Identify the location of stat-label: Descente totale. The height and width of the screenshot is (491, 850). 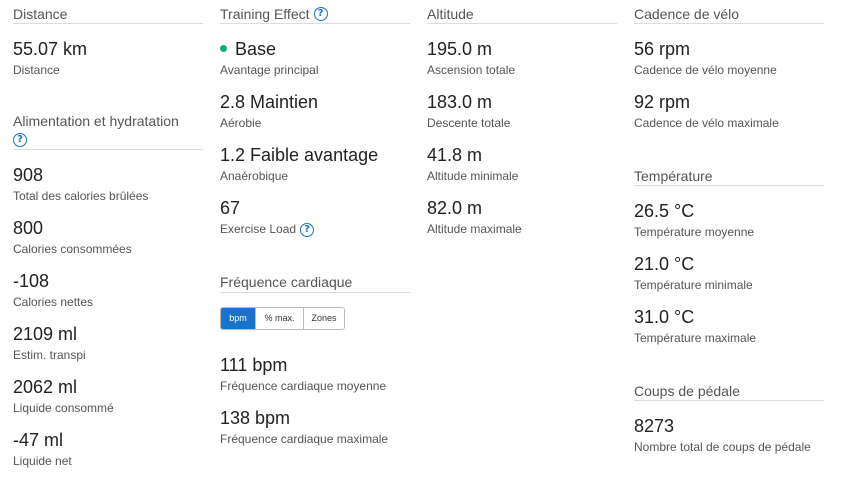
(469, 123).